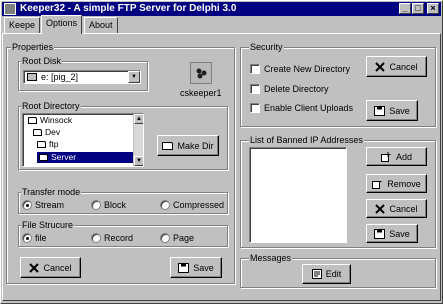 This screenshot has width=443, height=304. I want to click on banned-ip-label: List of Banned IP Addresses, so click(306, 140).